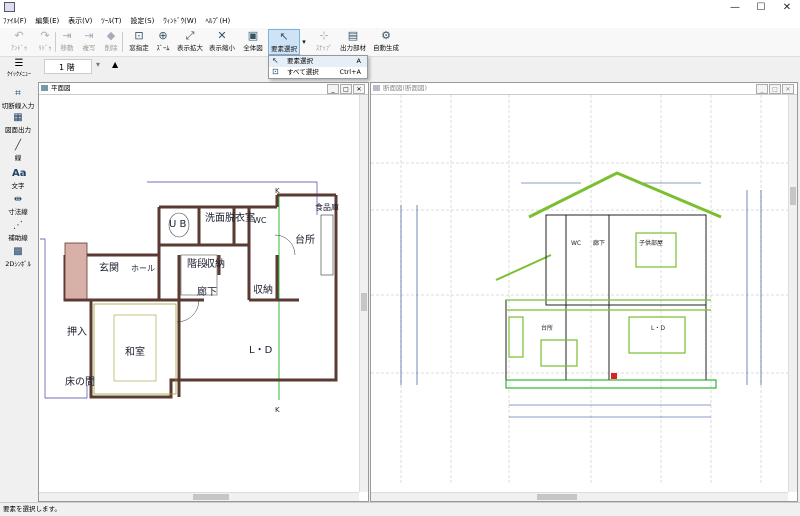 The image size is (800, 516). I want to click on drawing-output-button: ▦ 図面出力, so click(18, 123).